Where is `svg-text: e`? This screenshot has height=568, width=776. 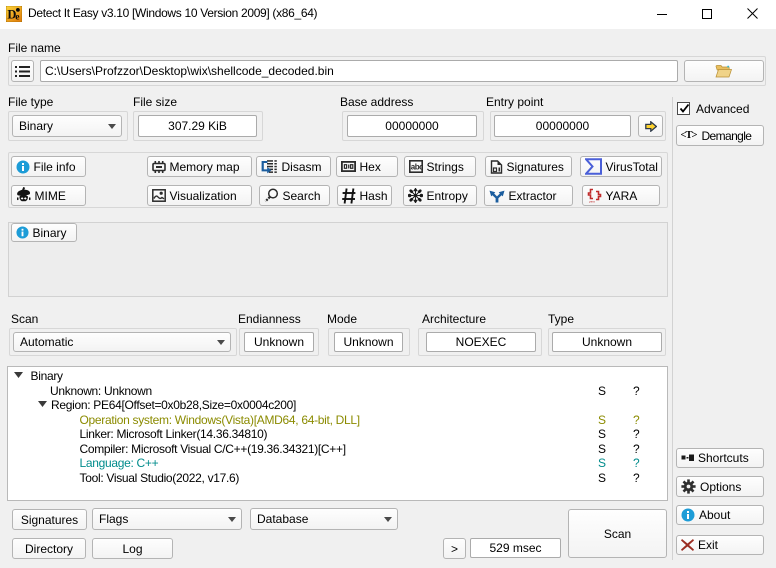 svg-text: e is located at coordinates (17, 17).